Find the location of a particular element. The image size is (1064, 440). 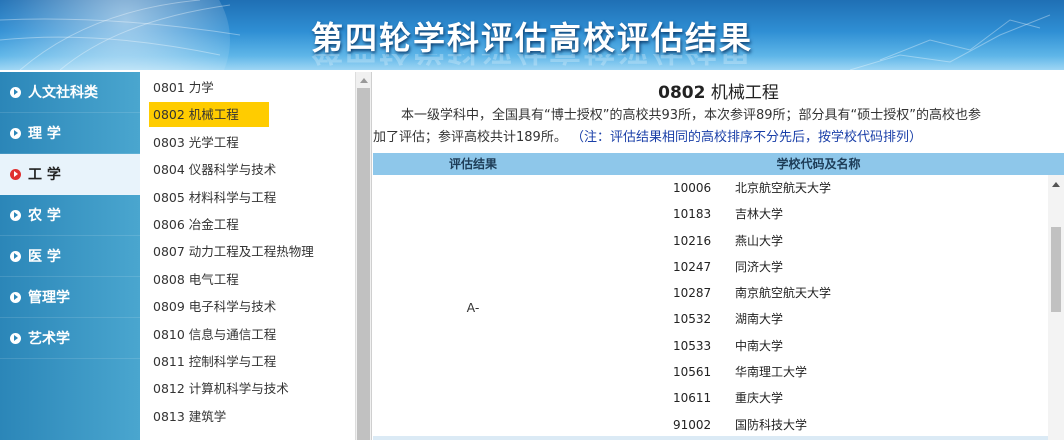

results-scrollbar is located at coordinates (1056, 307).